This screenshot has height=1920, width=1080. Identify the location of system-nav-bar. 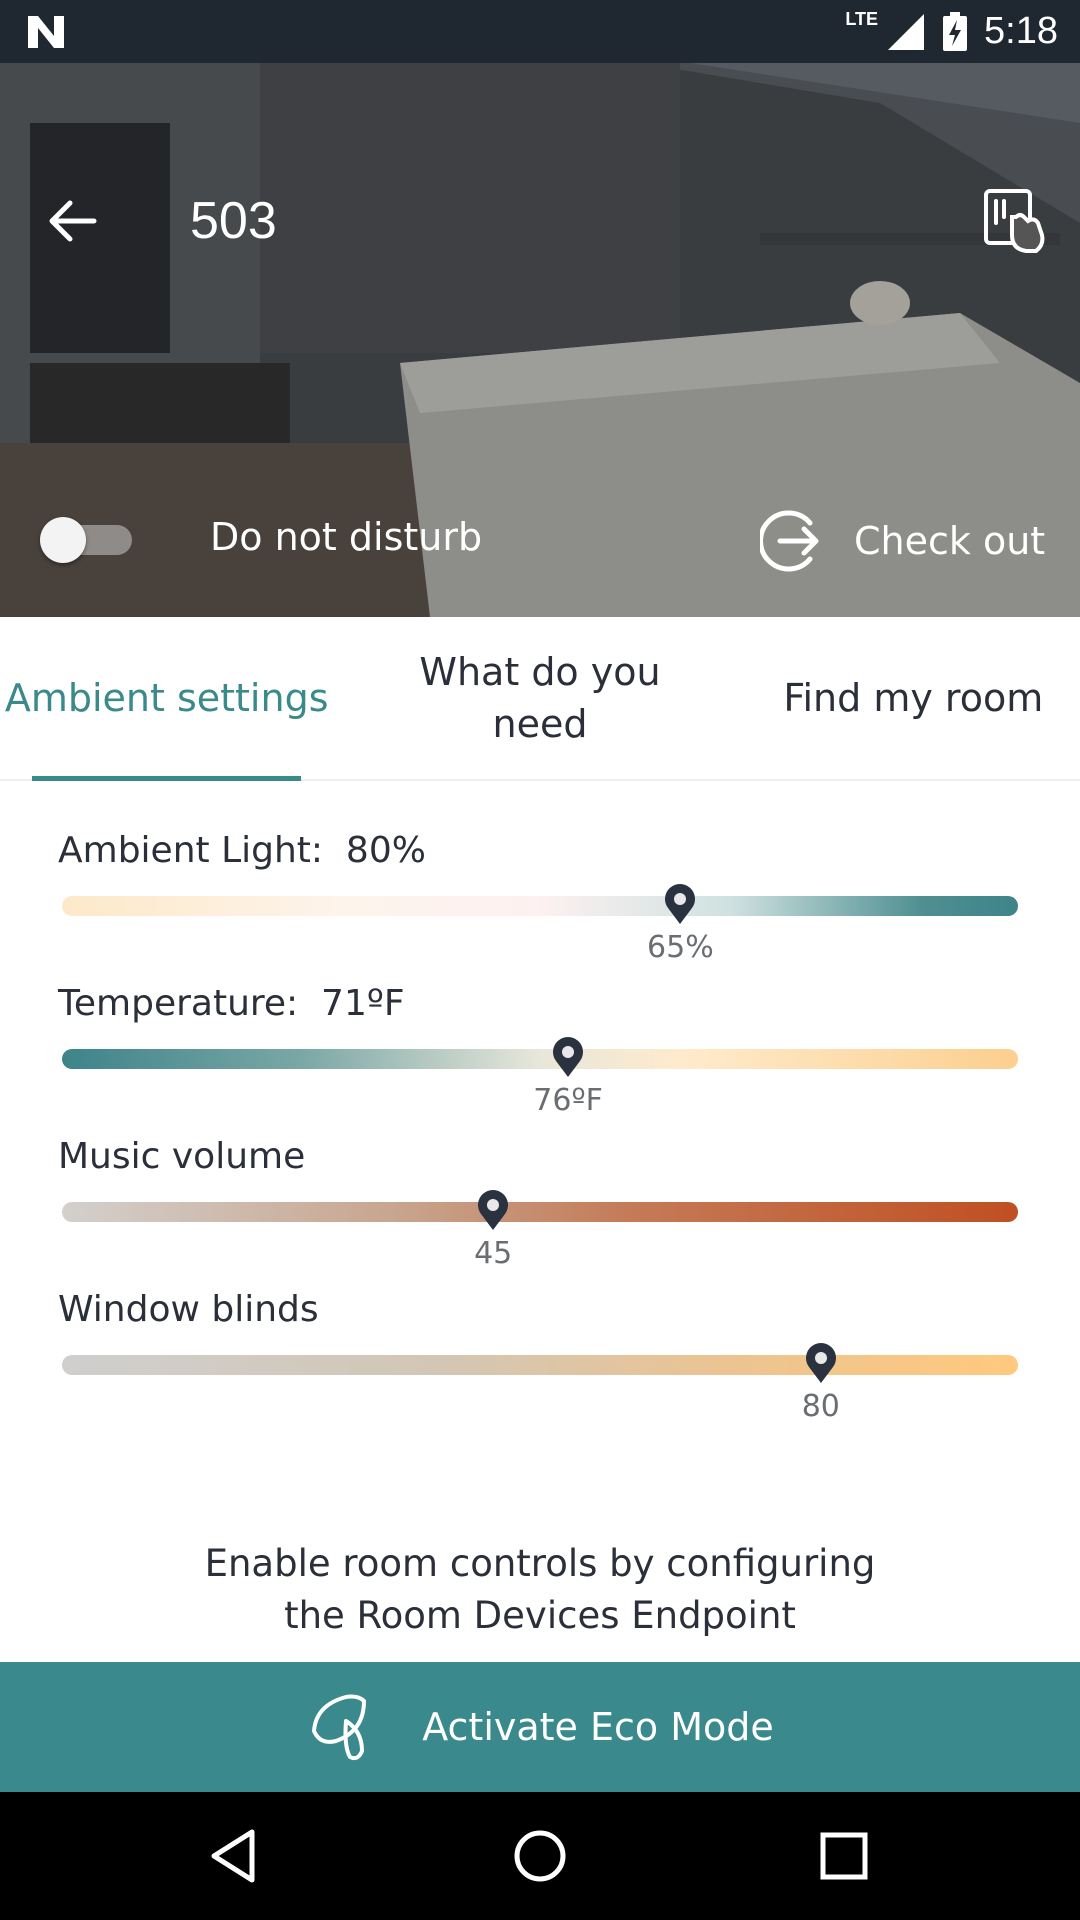
(540, 1856).